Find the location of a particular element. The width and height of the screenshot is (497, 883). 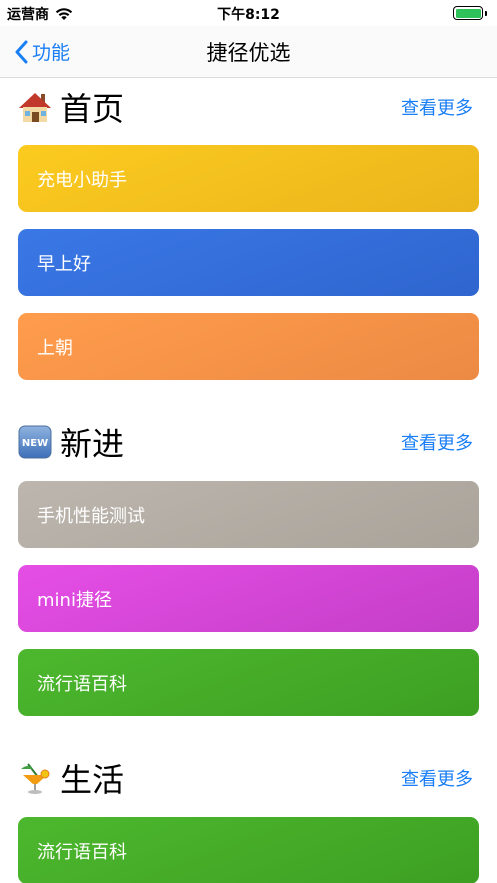

shortcut-card-1-2: 流行语百科 is located at coordinates (248, 682).